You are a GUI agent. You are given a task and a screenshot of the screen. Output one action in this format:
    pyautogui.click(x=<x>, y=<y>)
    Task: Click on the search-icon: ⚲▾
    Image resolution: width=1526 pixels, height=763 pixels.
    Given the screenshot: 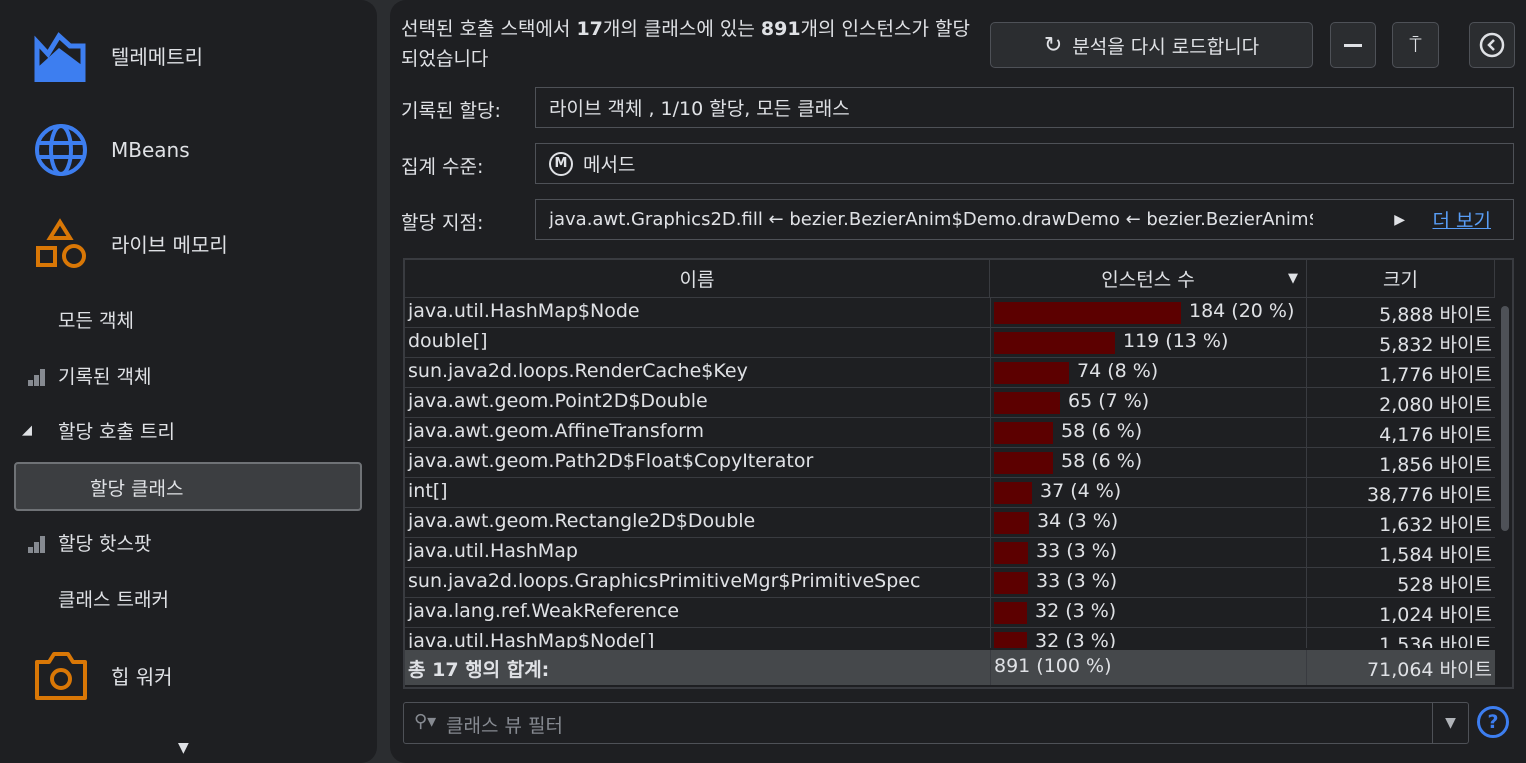 What is the action you would take?
    pyautogui.click(x=425, y=721)
    